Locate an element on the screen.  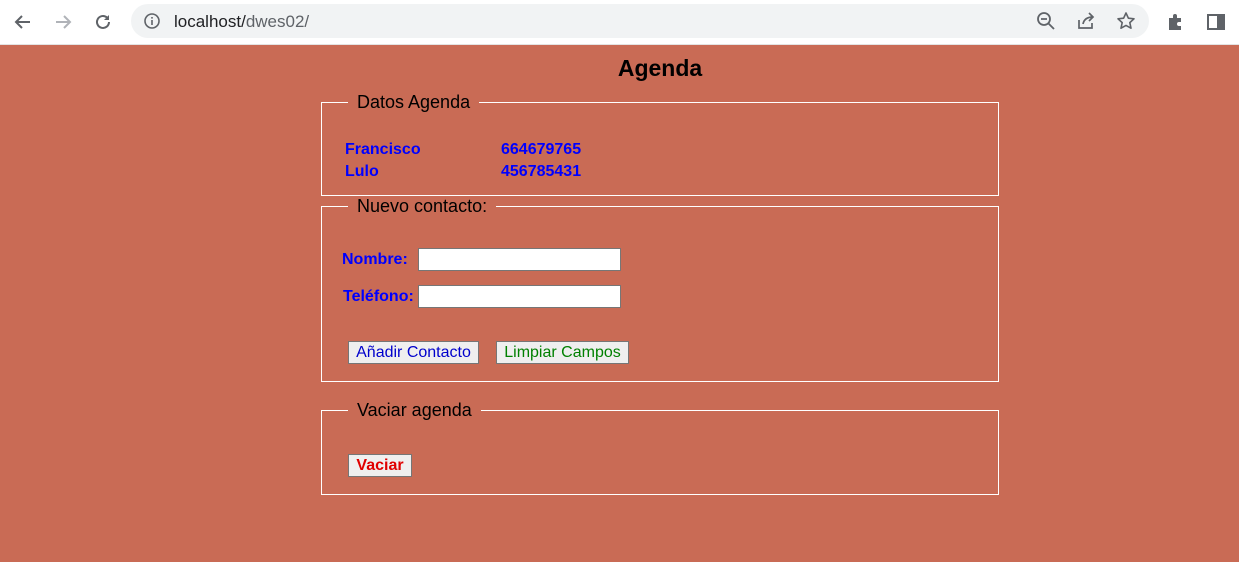
vaciar-agenda-legend: Vaciar agenda is located at coordinates (414, 410).